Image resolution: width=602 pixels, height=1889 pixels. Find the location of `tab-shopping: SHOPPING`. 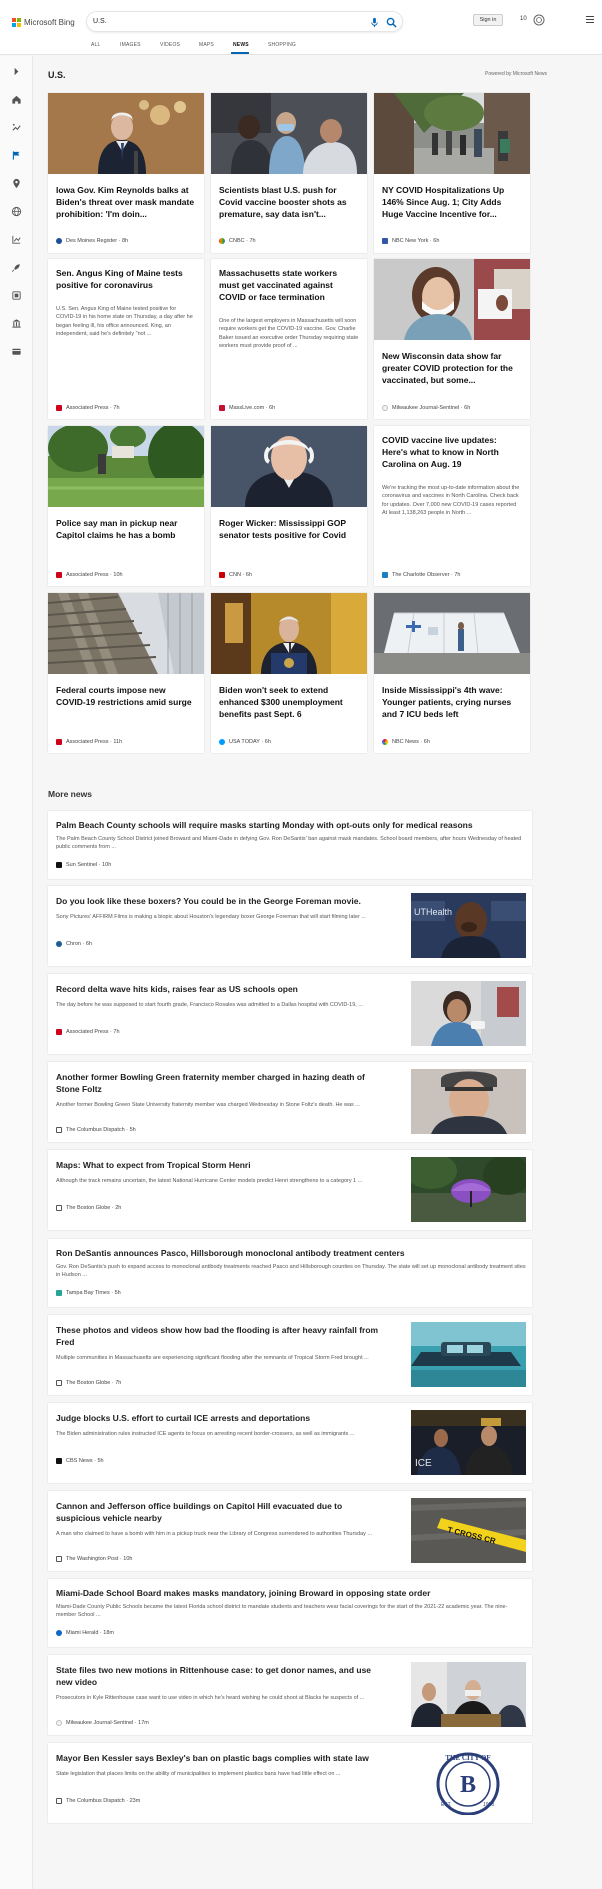

tab-shopping: SHOPPING is located at coordinates (282, 45).